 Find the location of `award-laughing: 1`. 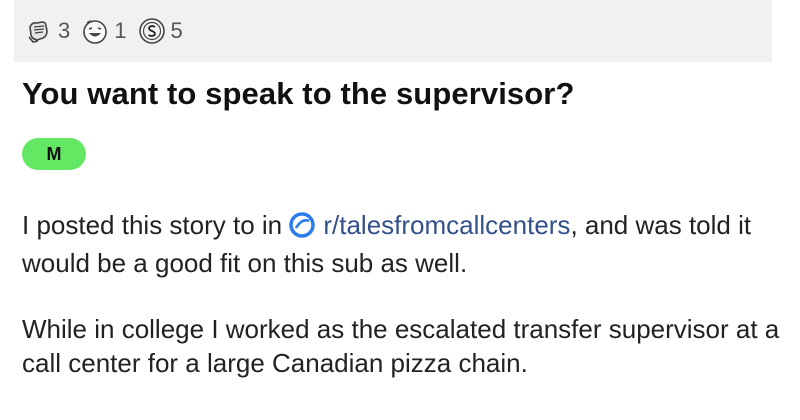

award-laughing: 1 is located at coordinates (103, 31).